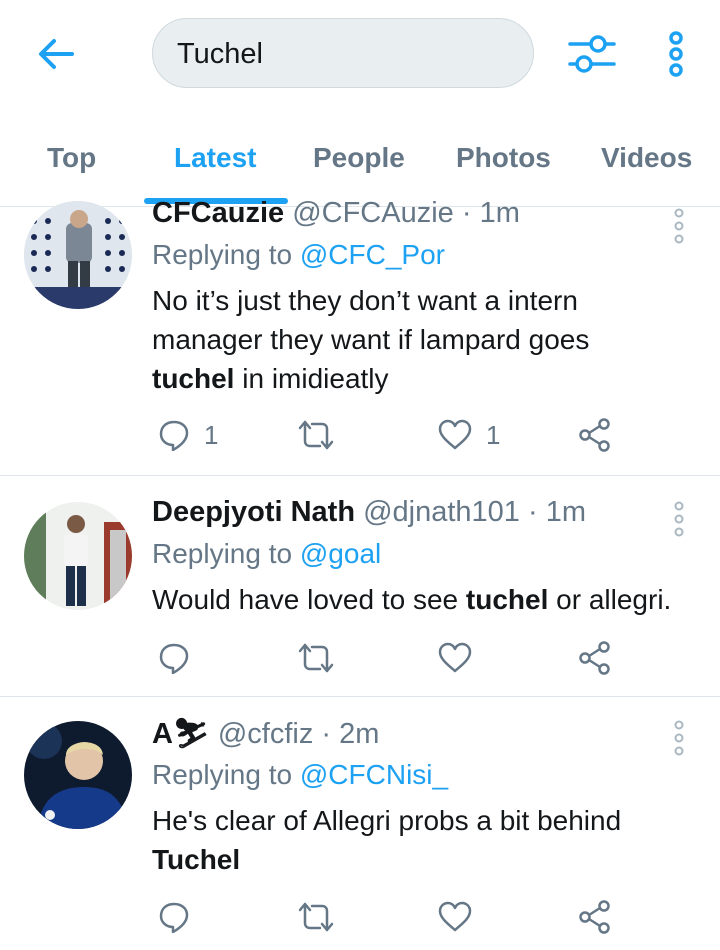 The height and width of the screenshot is (950, 720). What do you see at coordinates (56, 54) in the screenshot?
I see `back-arrow-icon` at bounding box center [56, 54].